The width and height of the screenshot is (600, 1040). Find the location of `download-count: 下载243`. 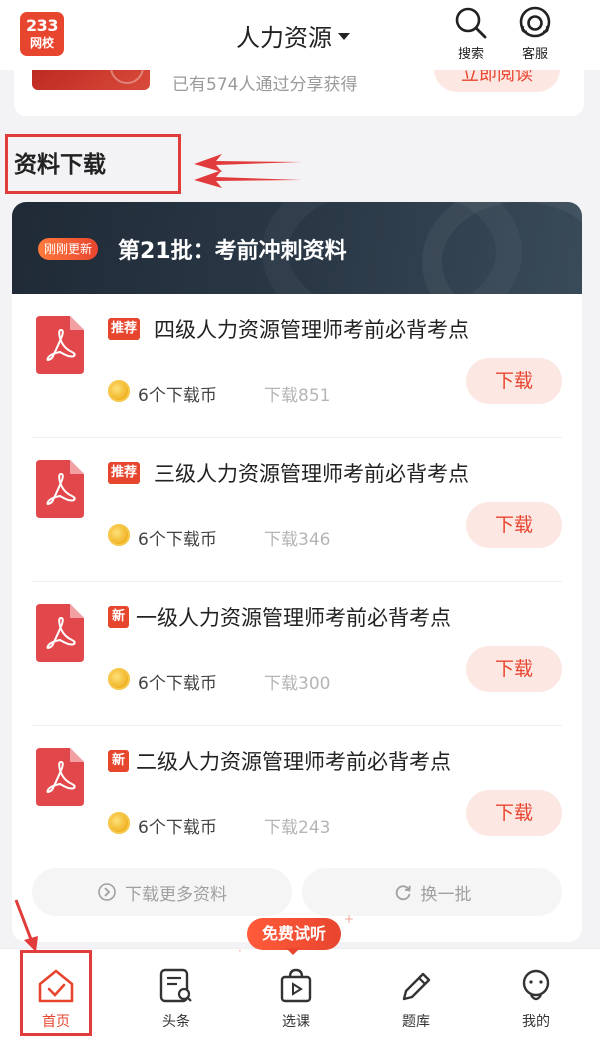

download-count: 下载243 is located at coordinates (297, 828).